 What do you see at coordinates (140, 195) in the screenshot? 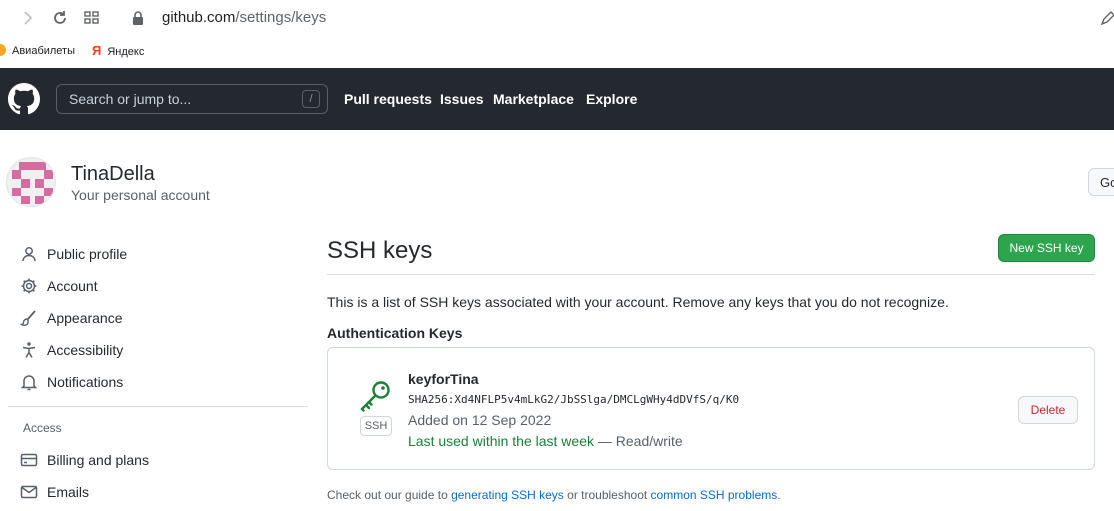
I see `account-subtitle: Your personal account` at bounding box center [140, 195].